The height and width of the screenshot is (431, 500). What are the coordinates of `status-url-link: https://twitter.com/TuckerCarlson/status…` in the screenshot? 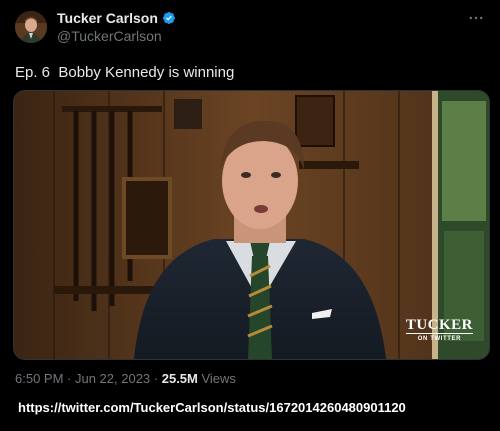 It's located at (212, 407).